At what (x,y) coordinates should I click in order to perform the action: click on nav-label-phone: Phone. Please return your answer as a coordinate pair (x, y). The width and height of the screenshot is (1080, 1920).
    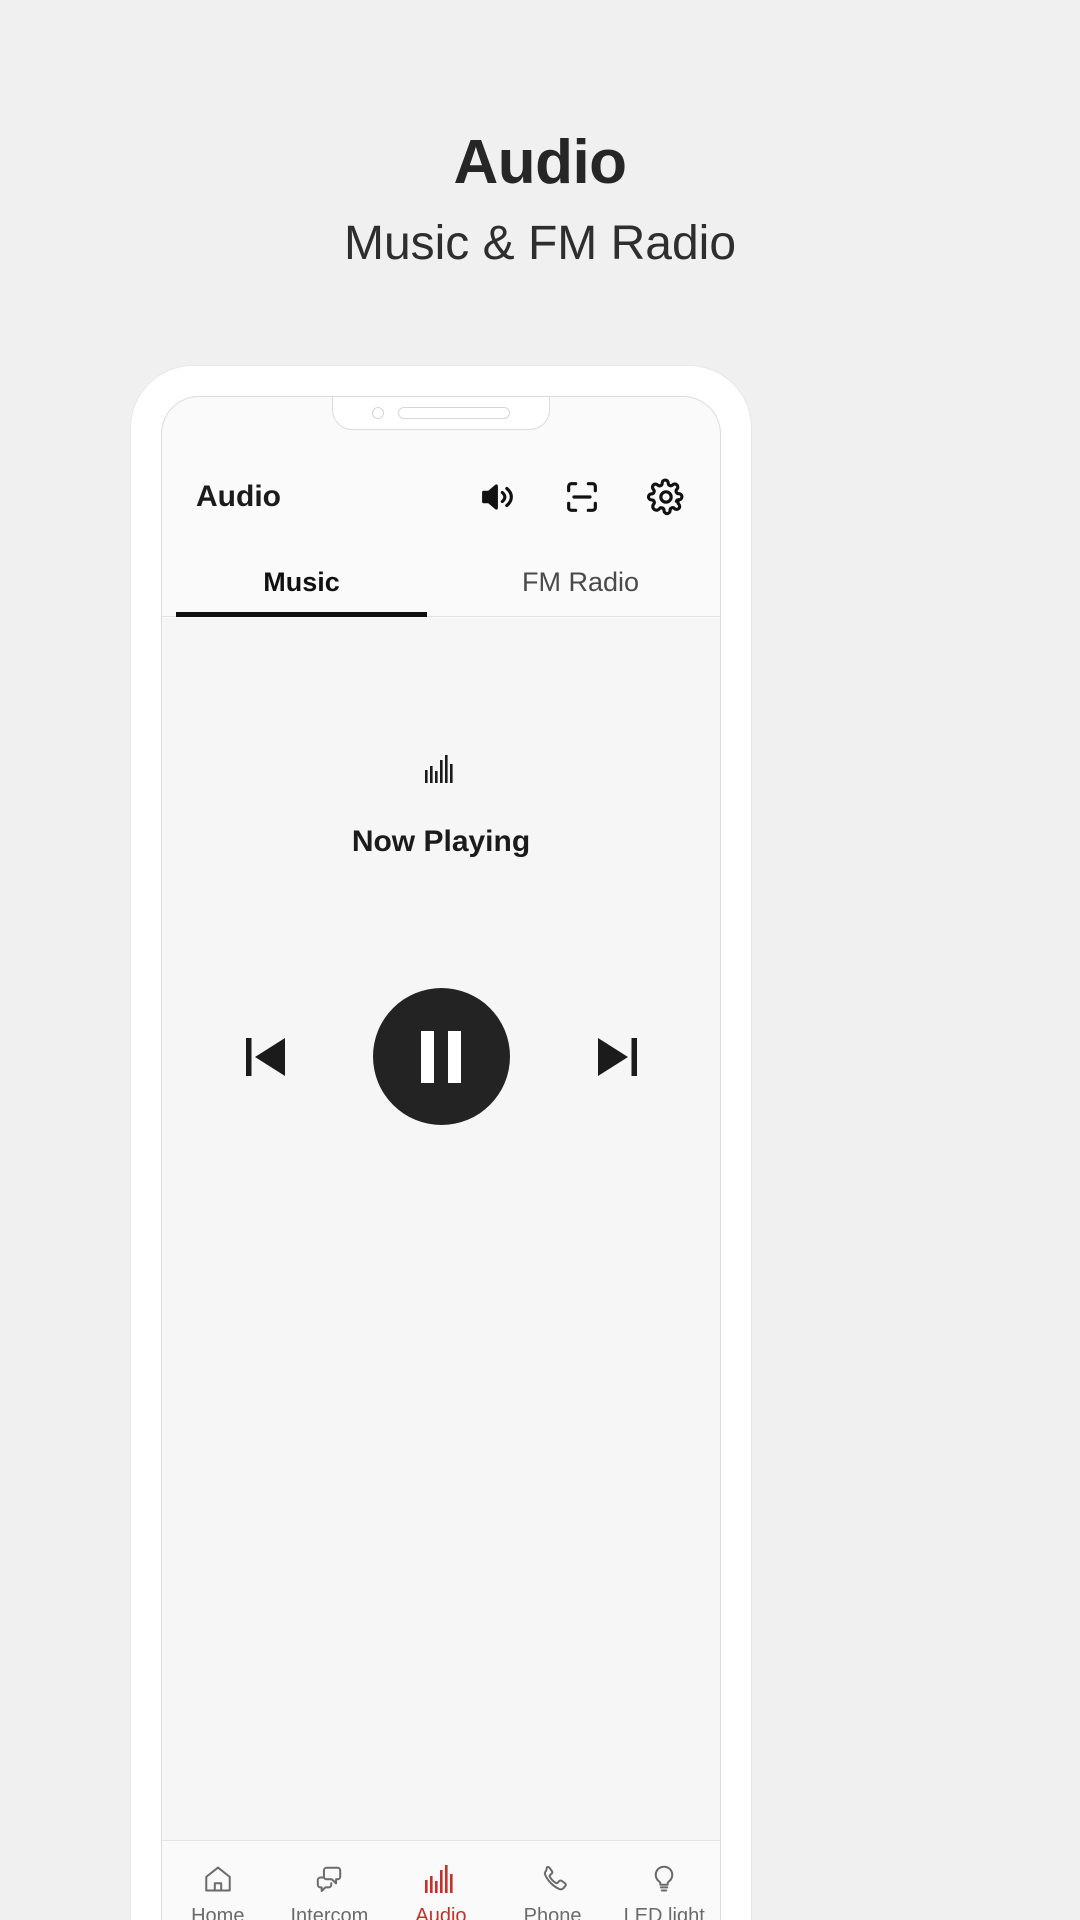
    Looking at the image, I should click on (552, 1912).